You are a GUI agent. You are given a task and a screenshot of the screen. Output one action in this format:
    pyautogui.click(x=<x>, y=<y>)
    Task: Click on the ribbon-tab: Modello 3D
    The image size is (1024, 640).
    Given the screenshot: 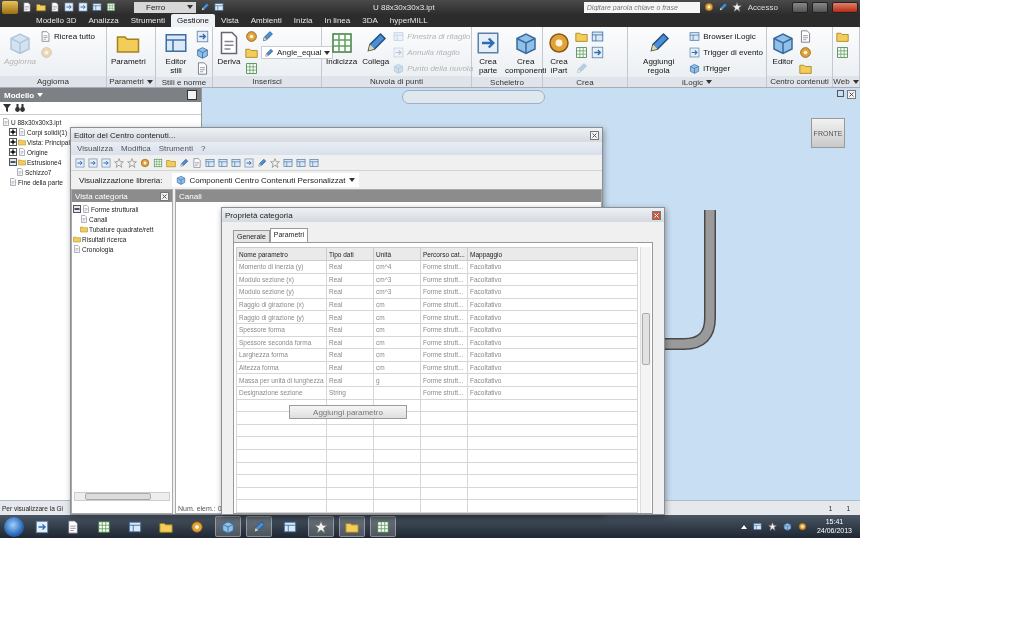 What is the action you would take?
    pyautogui.click(x=56, y=20)
    